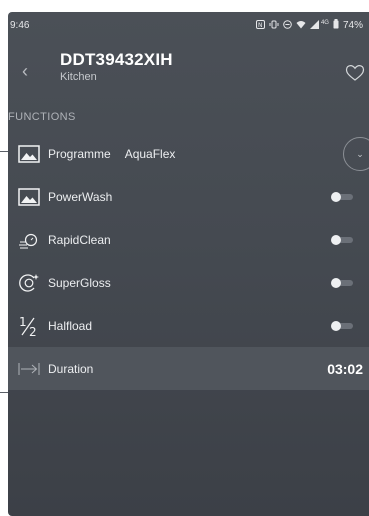  I want to click on back-chevron-icon: ‹, so click(25, 71).